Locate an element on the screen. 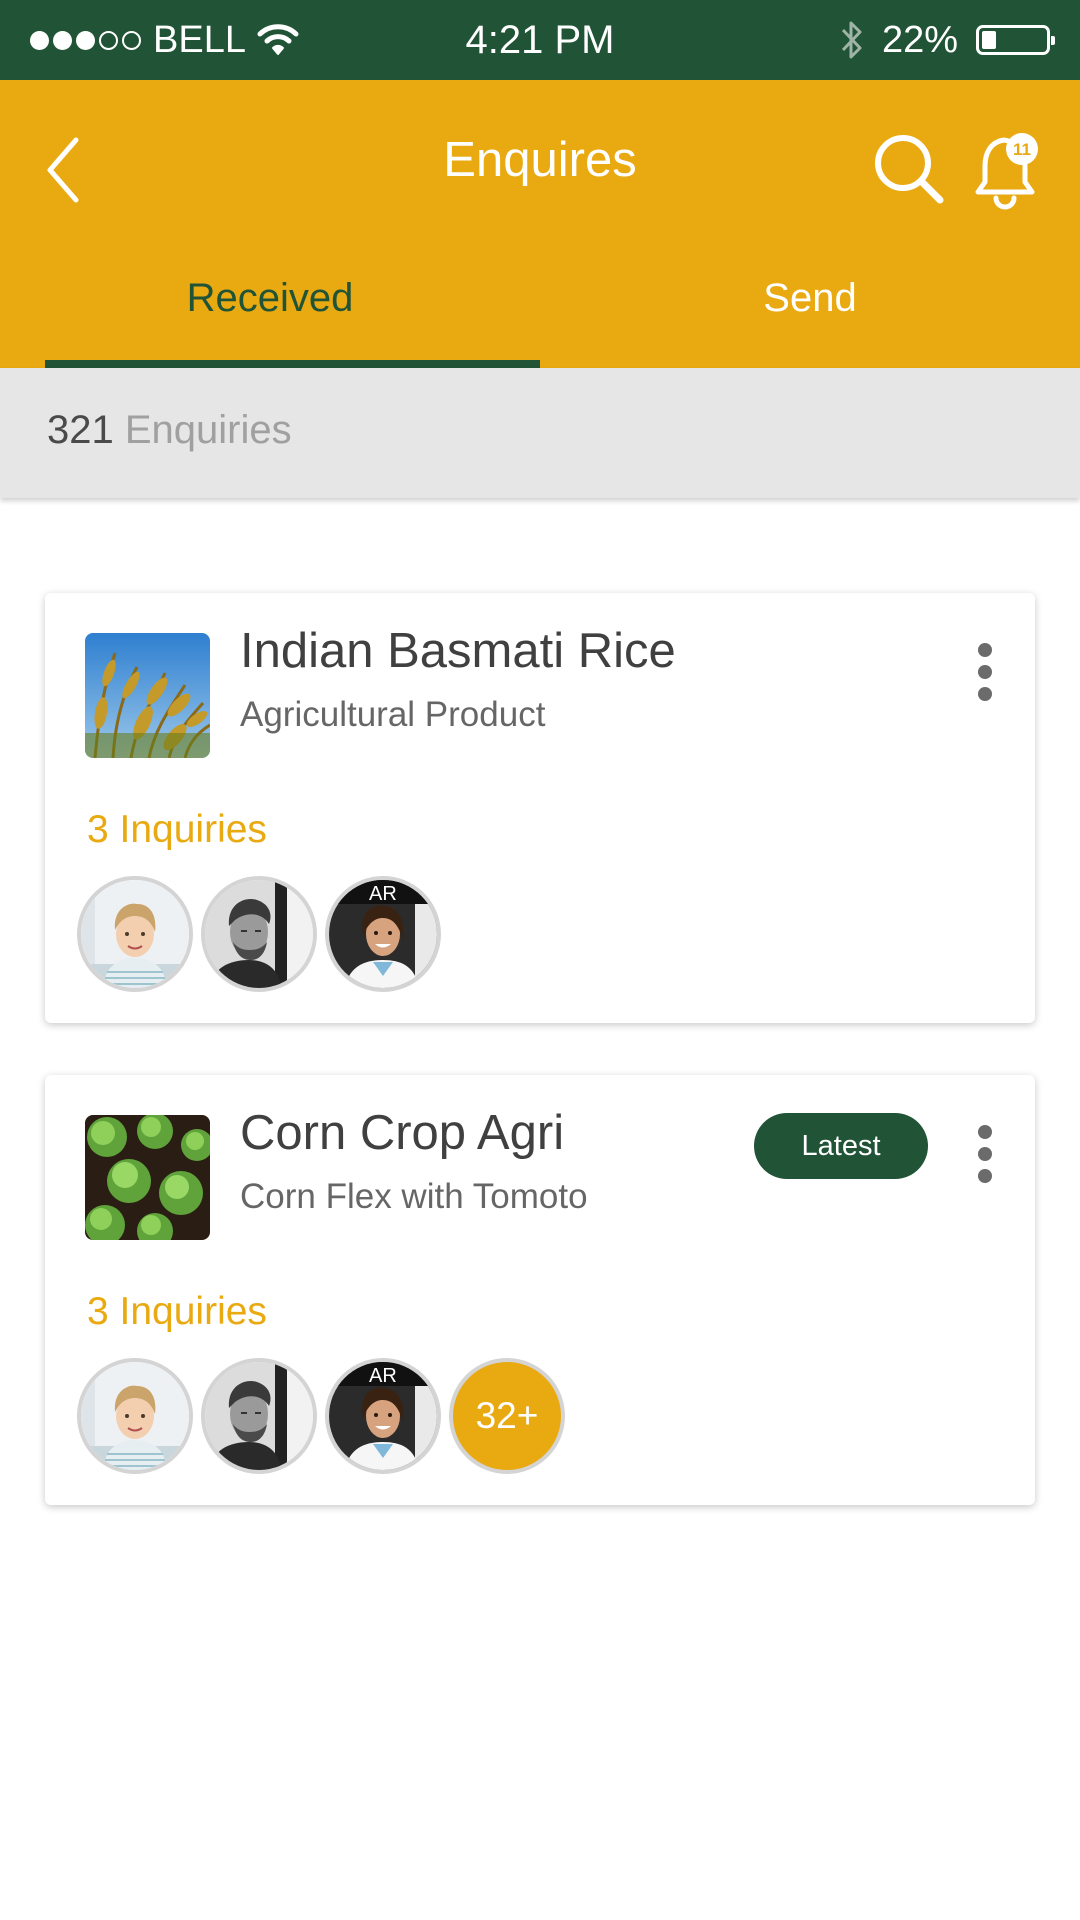 Image resolution: width=1080 pixels, height=1920 pixels. product-title: Corn Crop Agri is located at coordinates (402, 1133).